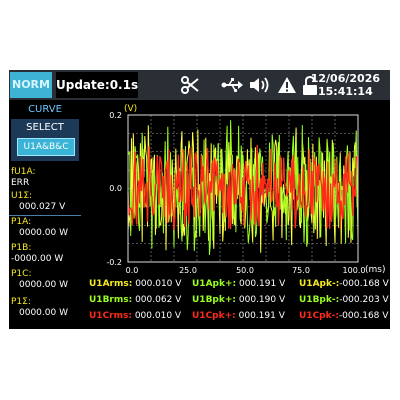 This screenshot has height=400, width=400. What do you see at coordinates (344, 284) in the screenshot?
I see `reading-u1apk-minus: U1Apk-:-000.168 V` at bounding box center [344, 284].